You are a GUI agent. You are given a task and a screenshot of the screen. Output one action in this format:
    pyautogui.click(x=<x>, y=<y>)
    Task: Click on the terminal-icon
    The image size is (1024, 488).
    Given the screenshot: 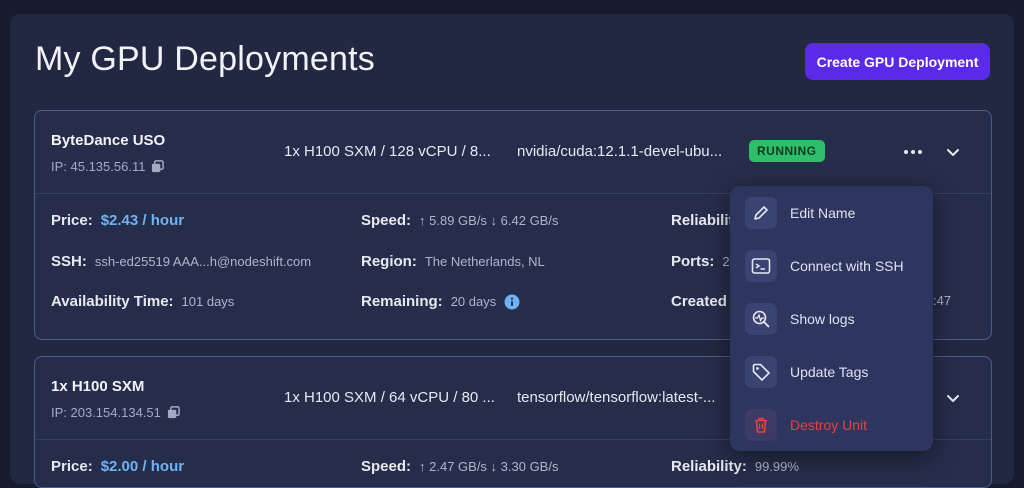 What is the action you would take?
    pyautogui.click(x=761, y=266)
    